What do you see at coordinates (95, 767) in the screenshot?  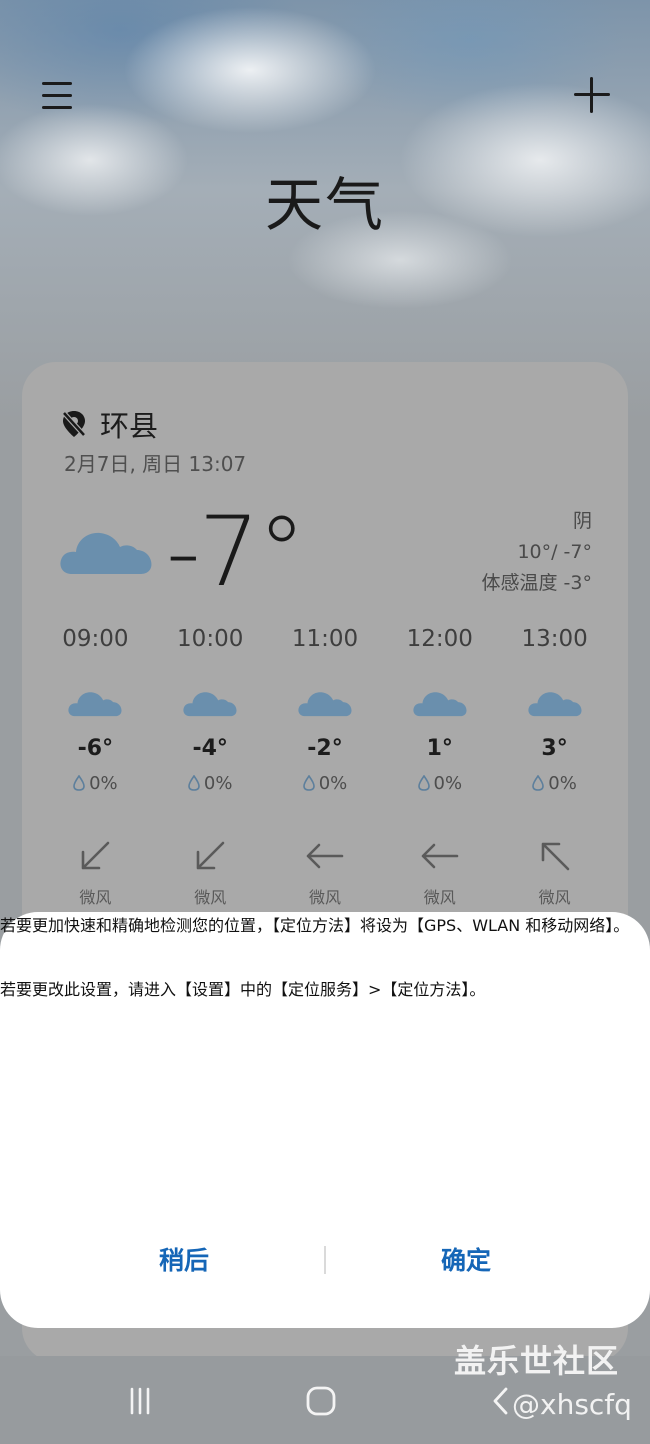 I see `hour-item: 09:00 -6° 0% 微风` at bounding box center [95, 767].